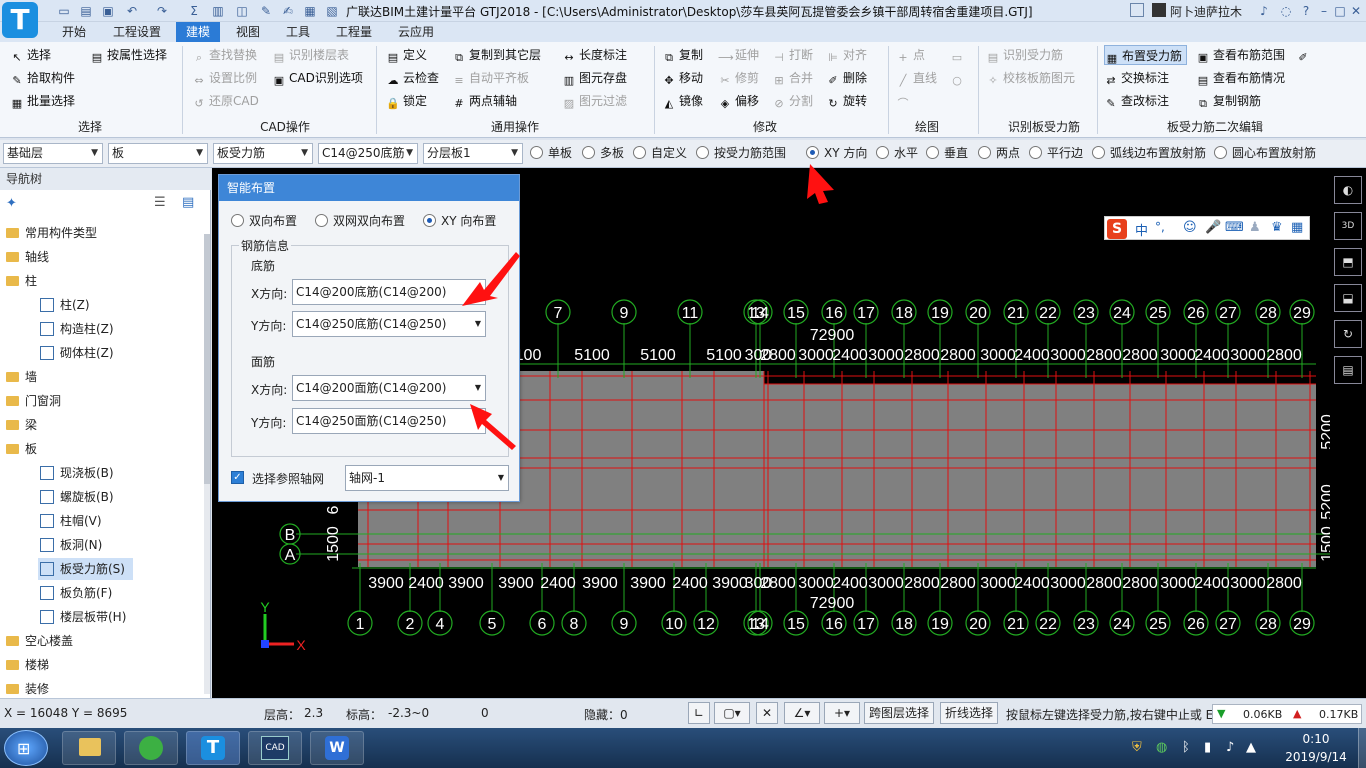  Describe the element at coordinates (1265, 153) in the screenshot. I see `radio-center-radial: 圆心布置放射筋` at that location.